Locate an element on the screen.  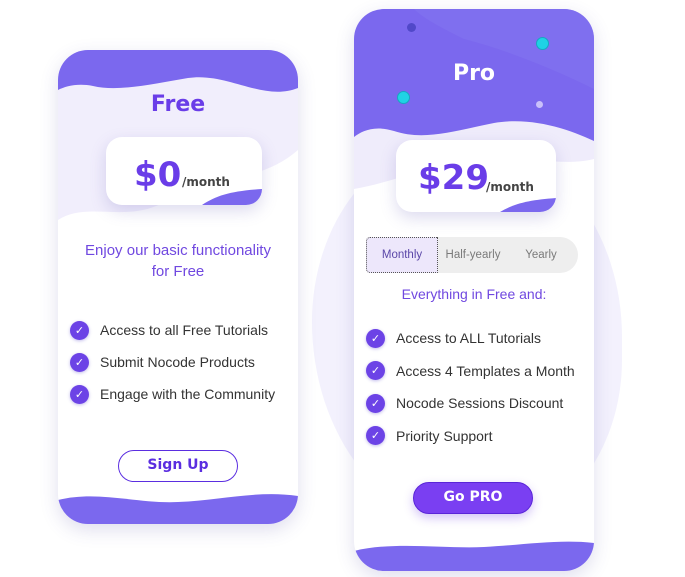
billing-option-half-yearly: Half-yearly is located at coordinates (473, 255).